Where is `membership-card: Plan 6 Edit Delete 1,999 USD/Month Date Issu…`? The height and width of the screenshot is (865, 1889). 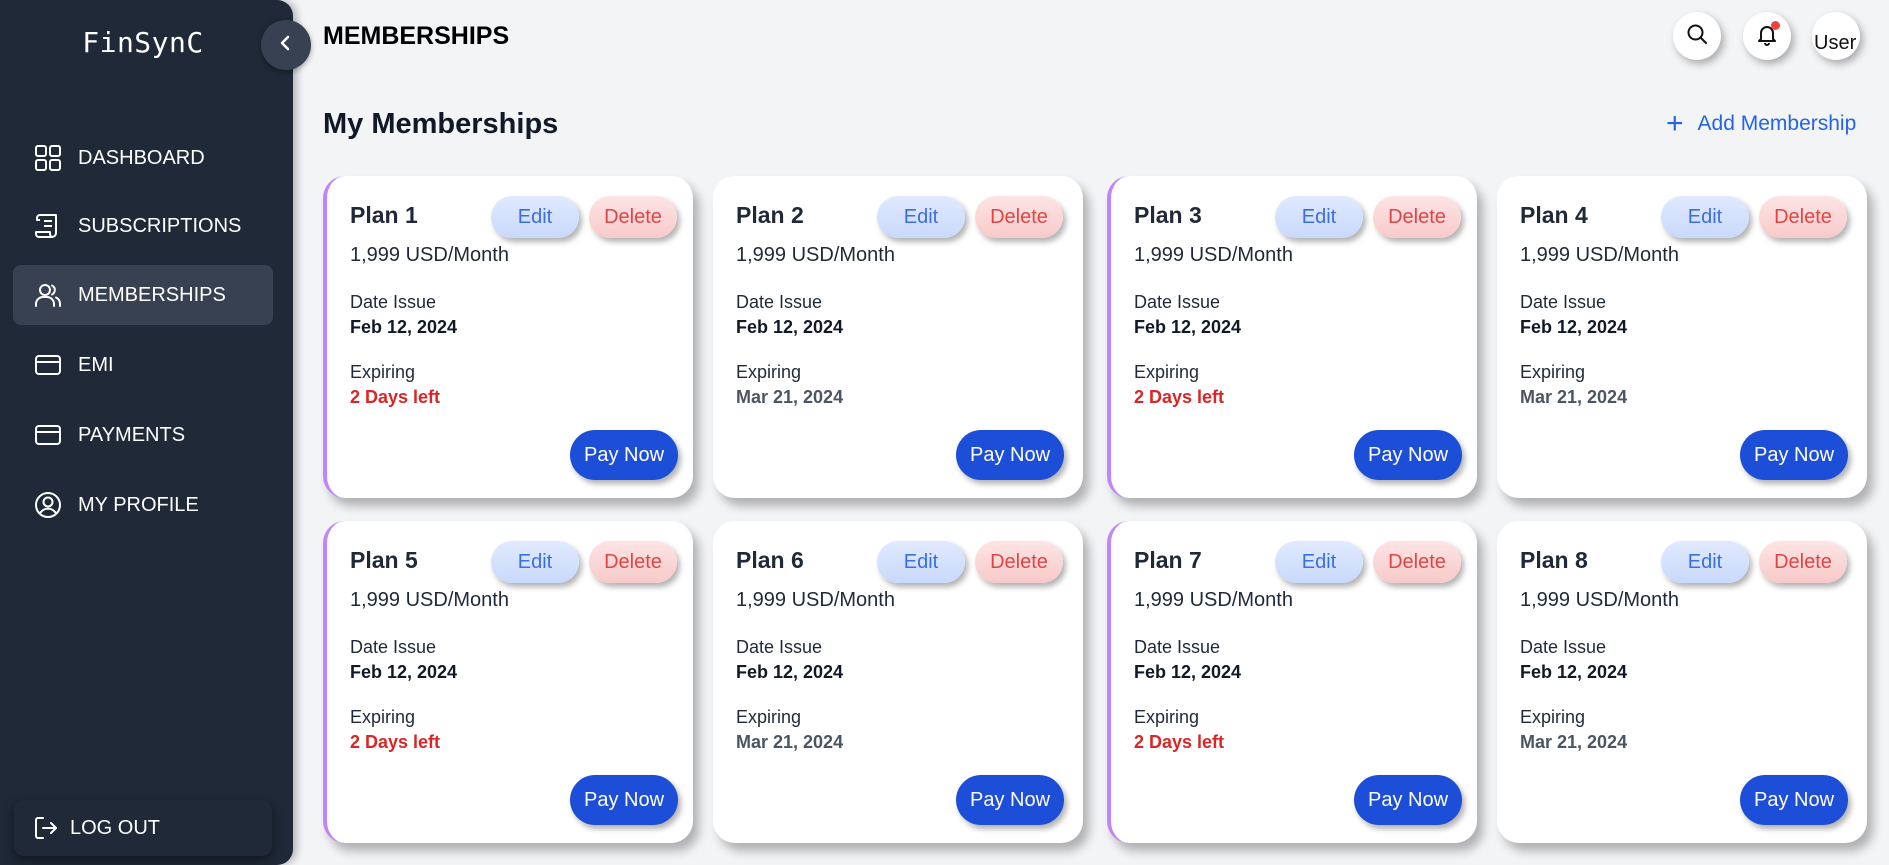
membership-card: Plan 6 Edit Delete 1,999 USD/Month Date Issu… is located at coordinates (898, 682).